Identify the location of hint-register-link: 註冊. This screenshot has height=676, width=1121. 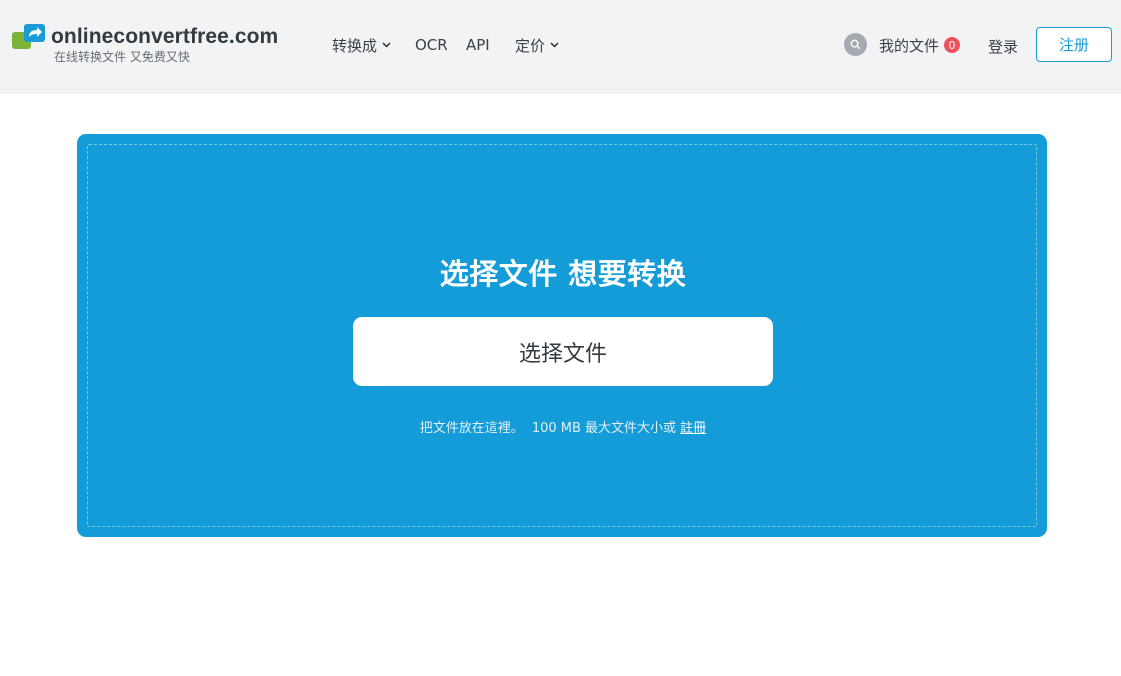
(693, 428).